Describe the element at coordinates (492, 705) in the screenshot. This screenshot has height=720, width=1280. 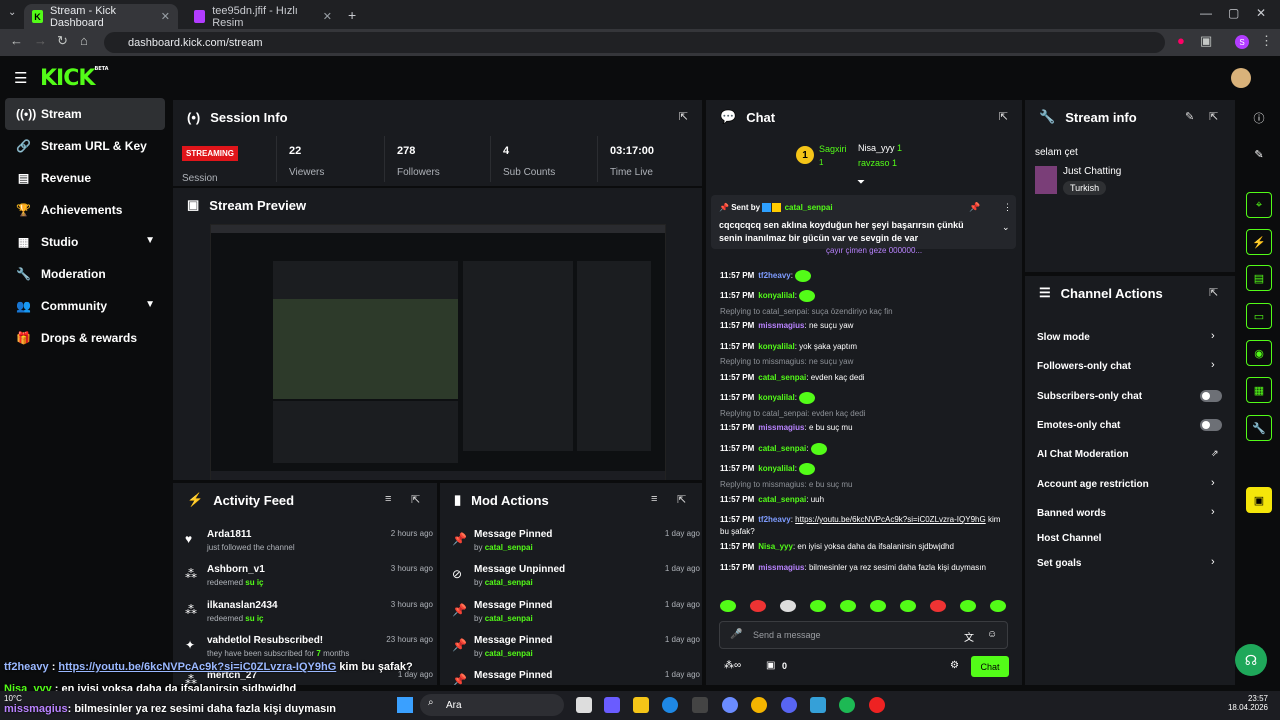
I see `taskbar-search: Ara` at that location.